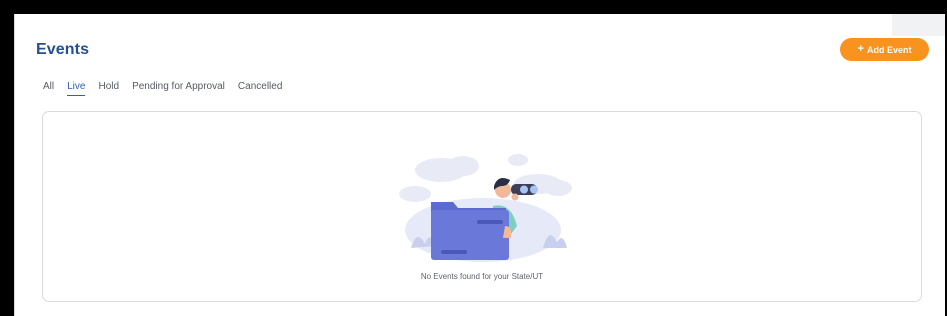 Image resolution: width=947 pixels, height=316 pixels. I want to click on add-event-label: Add Event, so click(889, 49).